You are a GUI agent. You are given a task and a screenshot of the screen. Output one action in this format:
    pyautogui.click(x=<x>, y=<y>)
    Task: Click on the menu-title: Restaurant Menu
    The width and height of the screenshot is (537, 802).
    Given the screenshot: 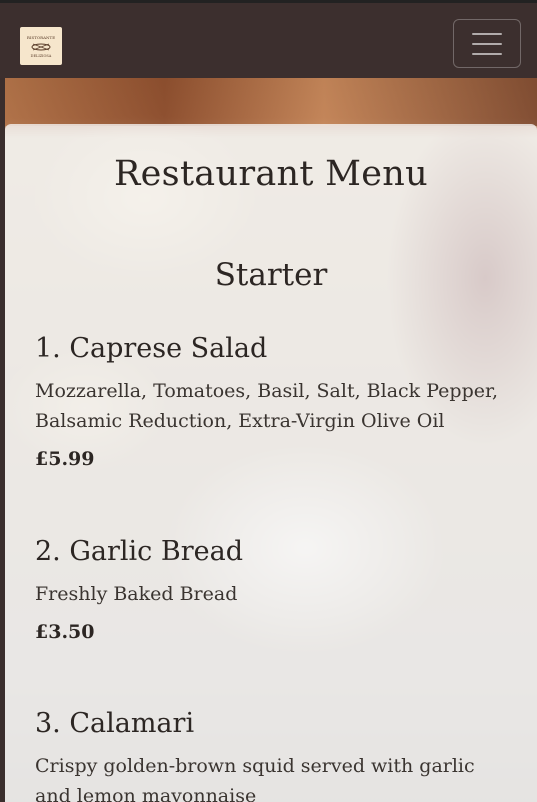 What is the action you would take?
    pyautogui.click(x=271, y=174)
    